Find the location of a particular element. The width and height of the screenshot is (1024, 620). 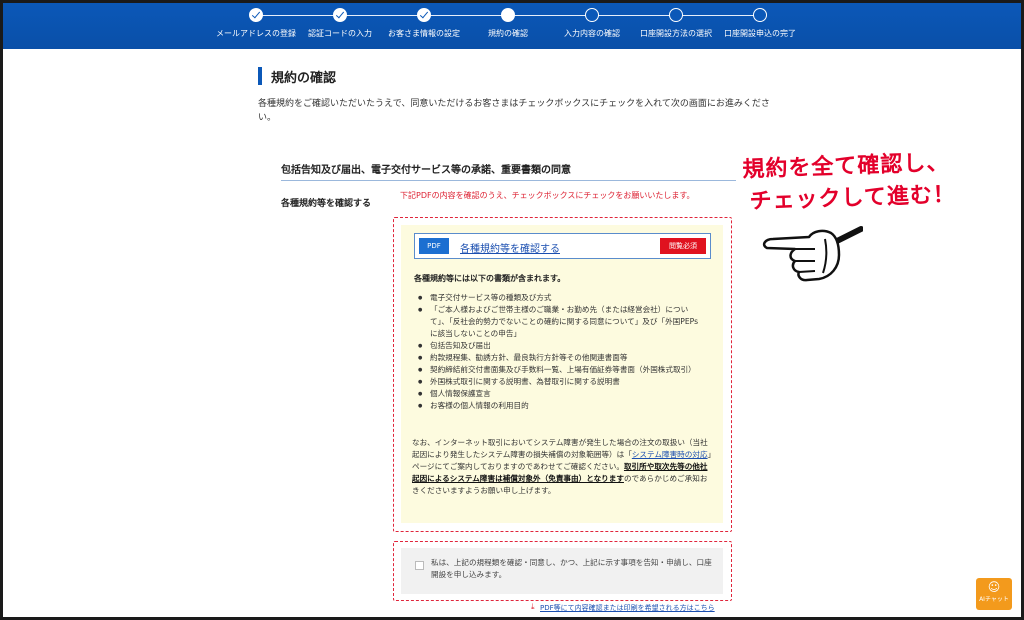

terms-pdf-link: 各種規約等を確認する is located at coordinates (510, 247).